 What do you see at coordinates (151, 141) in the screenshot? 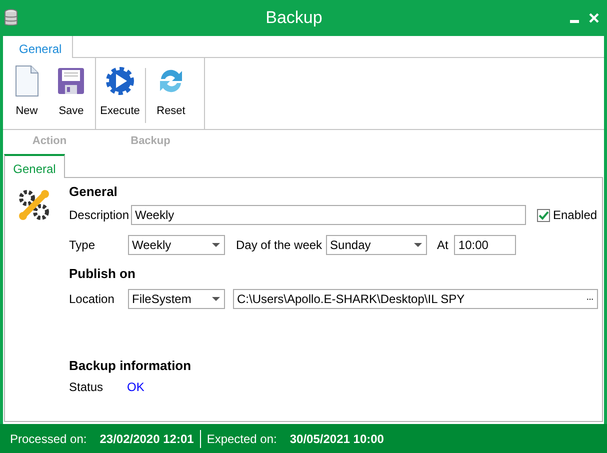
I see `group-label: Backup` at bounding box center [151, 141].